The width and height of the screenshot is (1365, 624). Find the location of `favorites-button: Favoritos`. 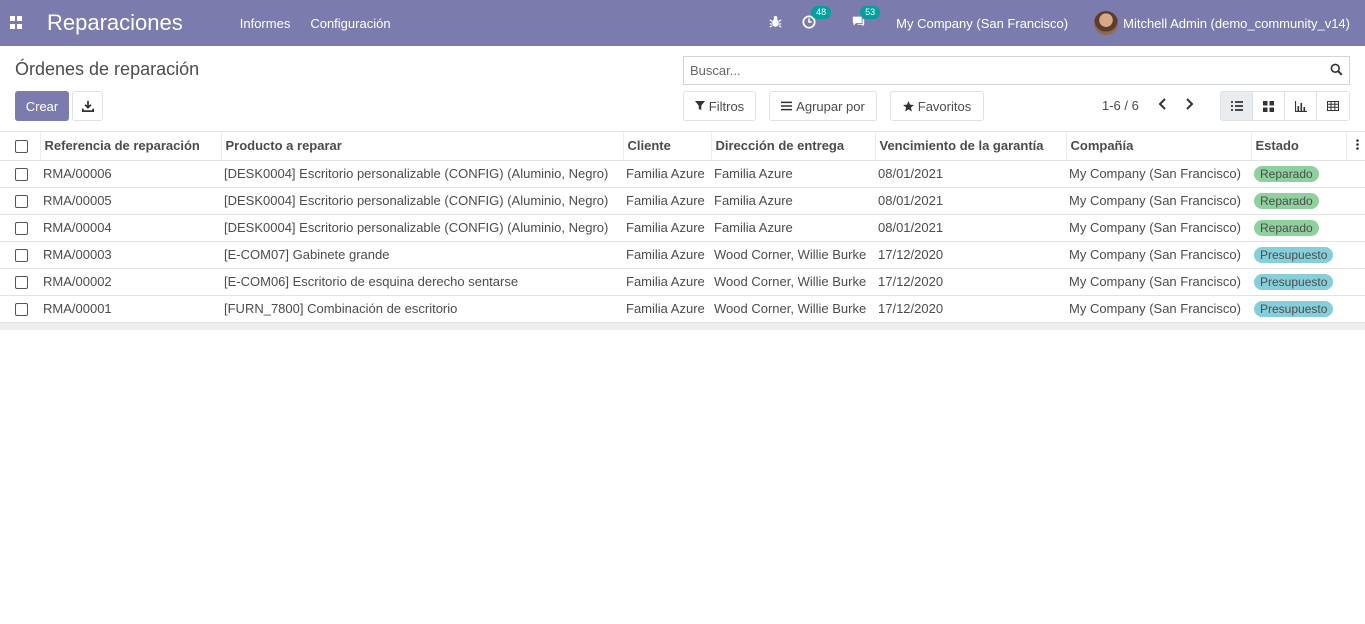

favorites-button: Favoritos is located at coordinates (937, 106).